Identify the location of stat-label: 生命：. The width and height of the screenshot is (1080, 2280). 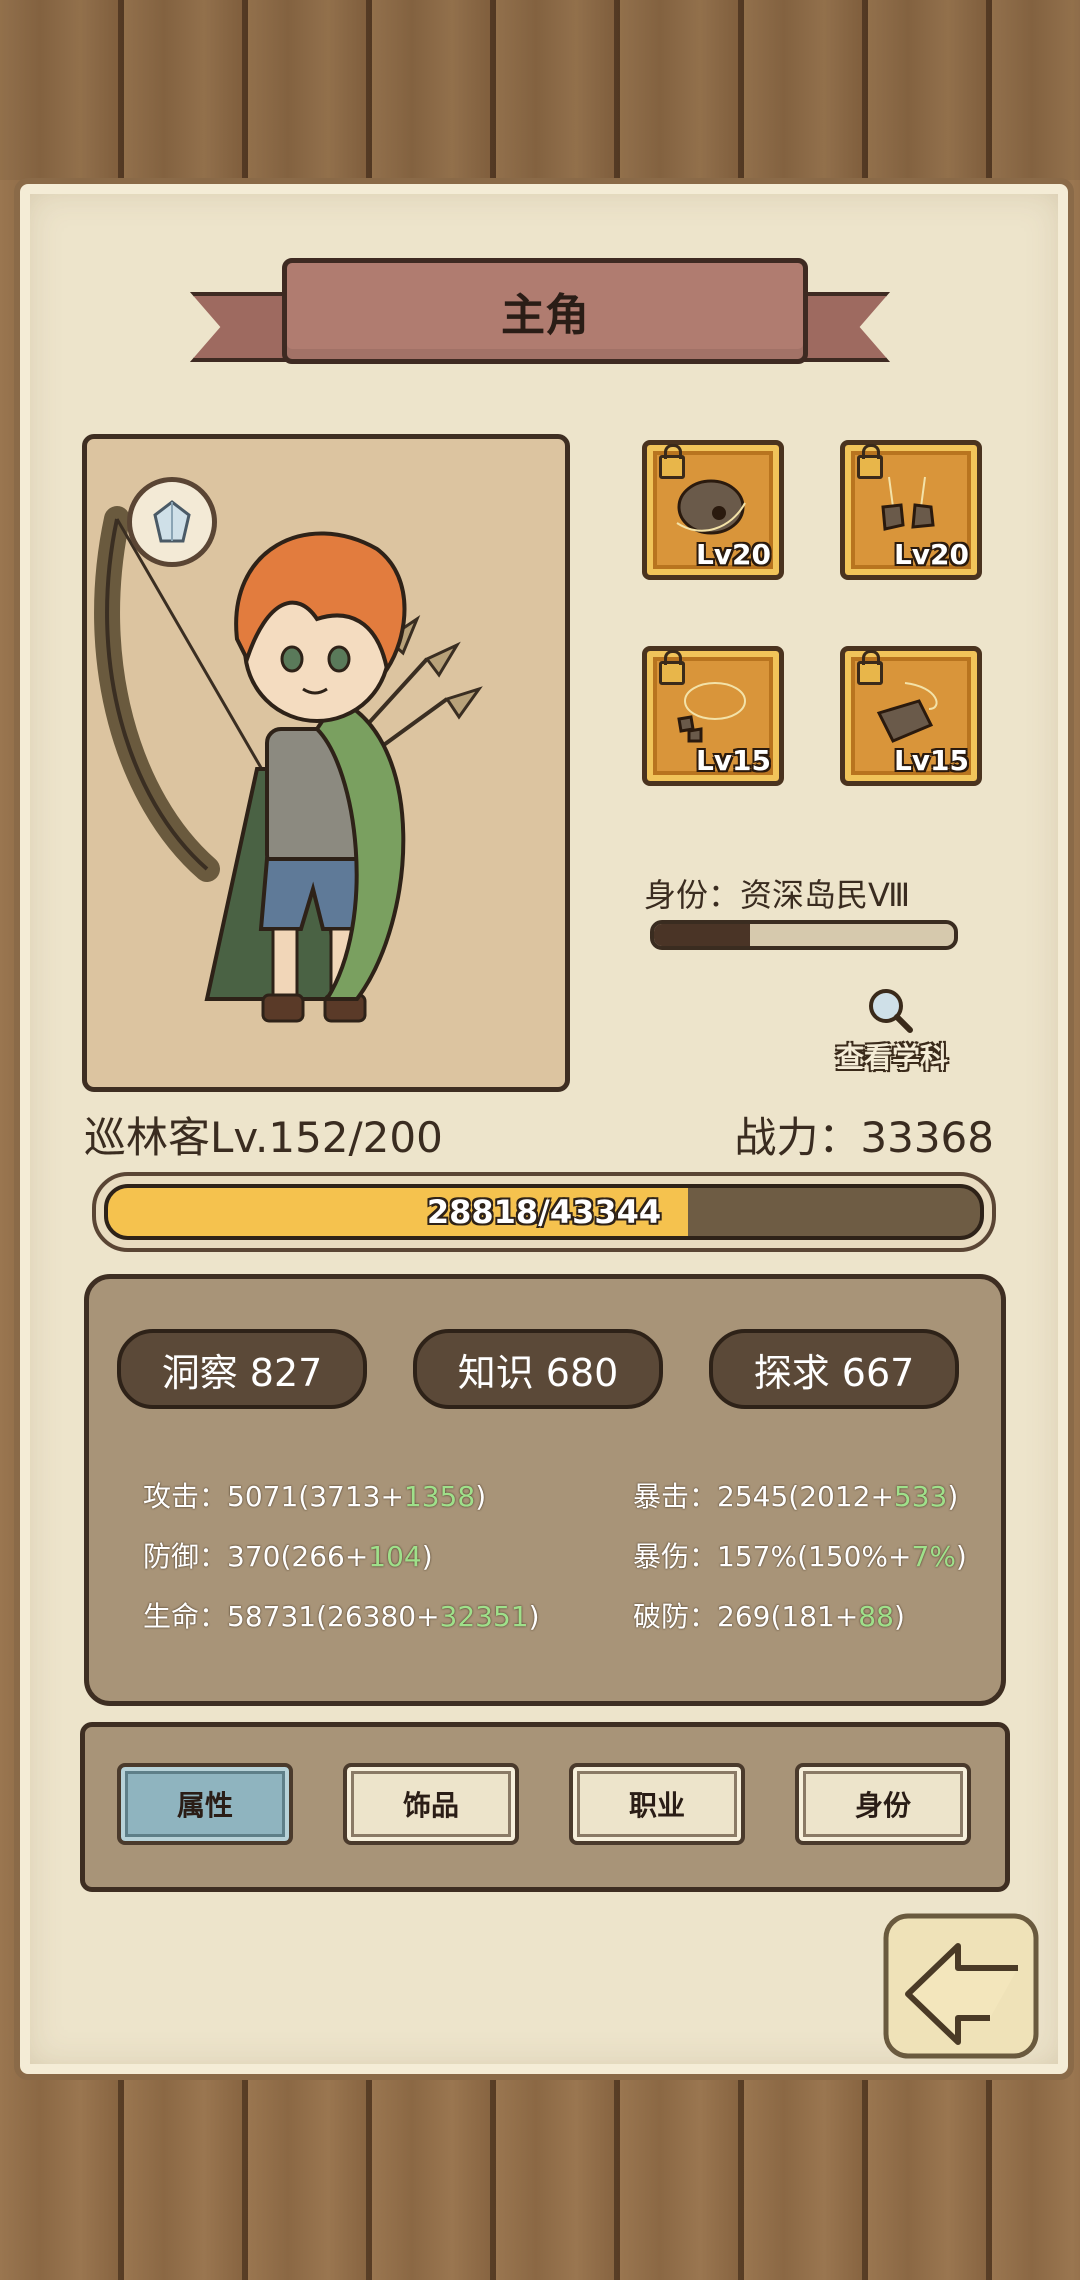
(185, 1616).